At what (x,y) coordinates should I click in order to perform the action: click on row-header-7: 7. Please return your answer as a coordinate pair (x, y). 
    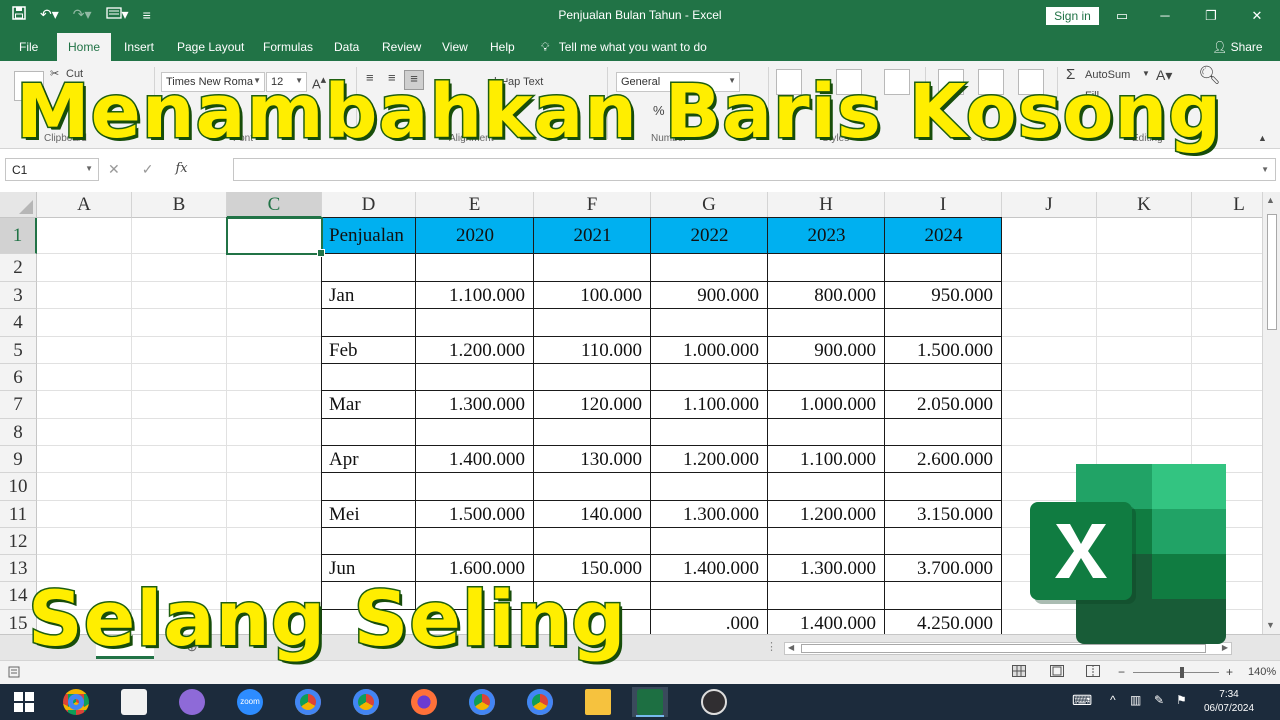
    Looking at the image, I should click on (18, 405).